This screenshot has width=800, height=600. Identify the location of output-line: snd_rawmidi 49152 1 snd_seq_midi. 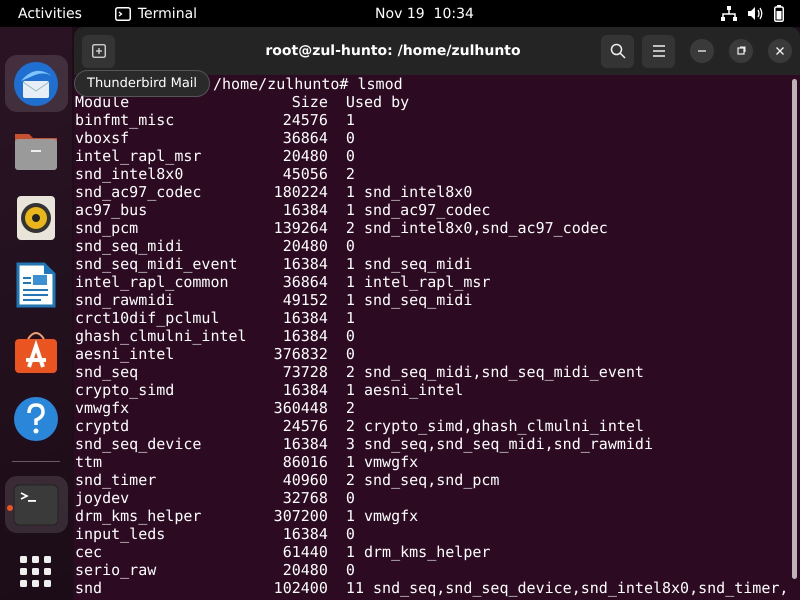
(274, 300).